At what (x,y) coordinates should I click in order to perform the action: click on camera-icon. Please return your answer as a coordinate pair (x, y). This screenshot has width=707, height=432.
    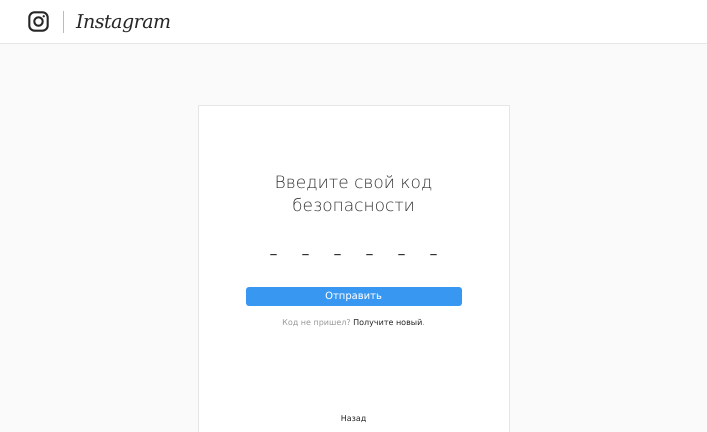
    Looking at the image, I should click on (38, 21).